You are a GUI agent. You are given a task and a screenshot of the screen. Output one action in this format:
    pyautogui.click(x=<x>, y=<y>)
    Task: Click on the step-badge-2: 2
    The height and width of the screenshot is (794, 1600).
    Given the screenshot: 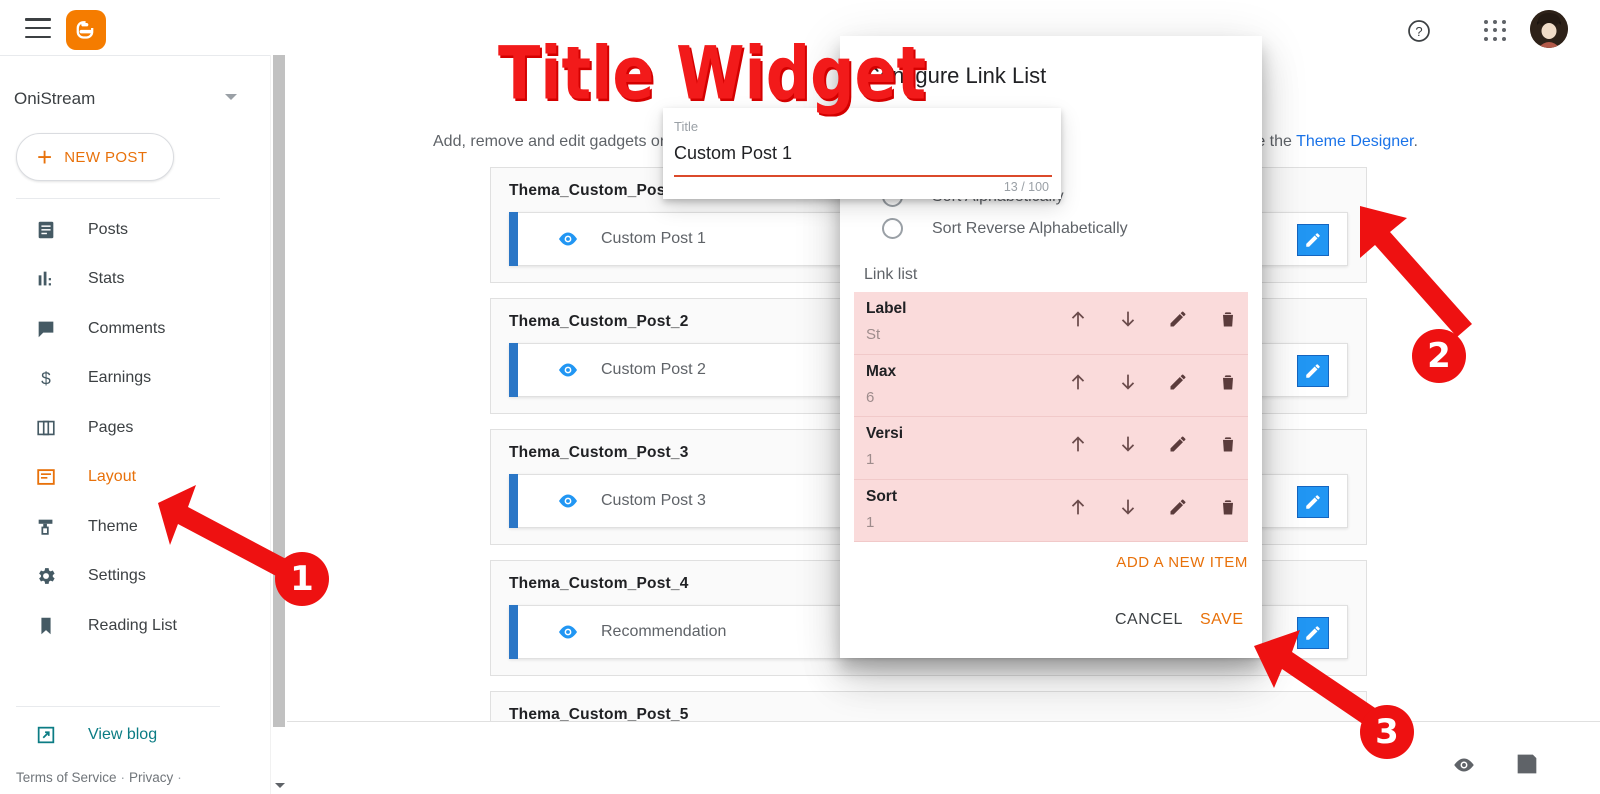 What is the action you would take?
    pyautogui.click(x=1439, y=356)
    